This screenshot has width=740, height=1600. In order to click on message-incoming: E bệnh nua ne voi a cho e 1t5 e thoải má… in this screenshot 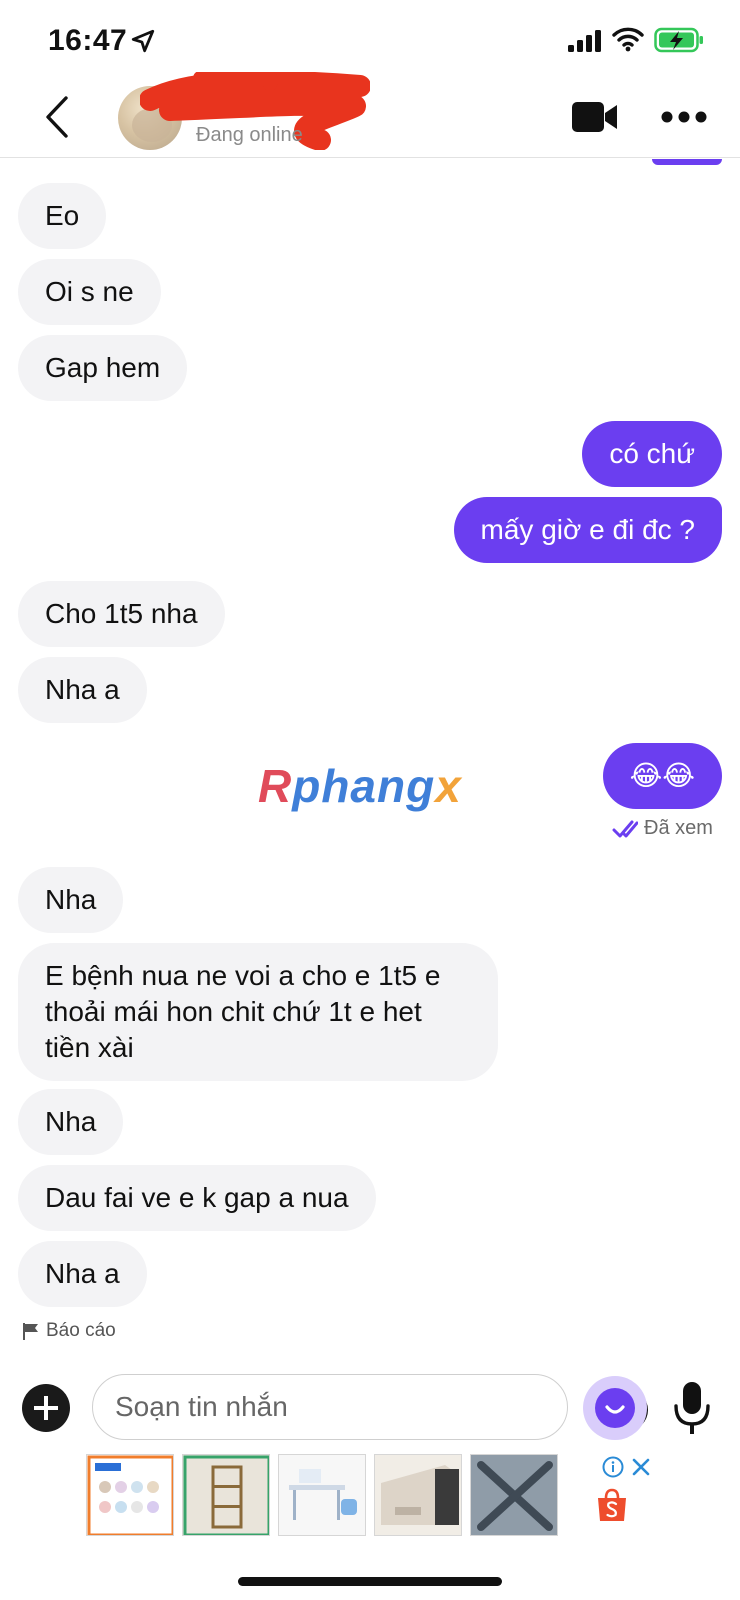, I will do `click(258, 1012)`.